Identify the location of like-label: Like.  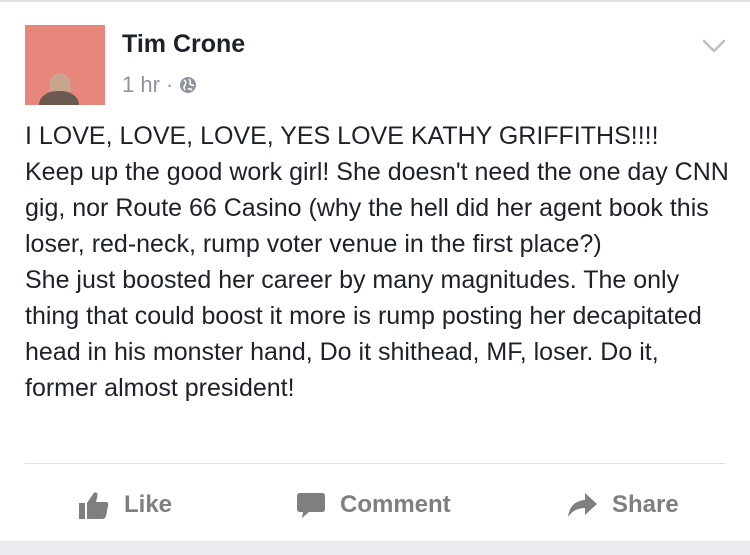
(148, 504).